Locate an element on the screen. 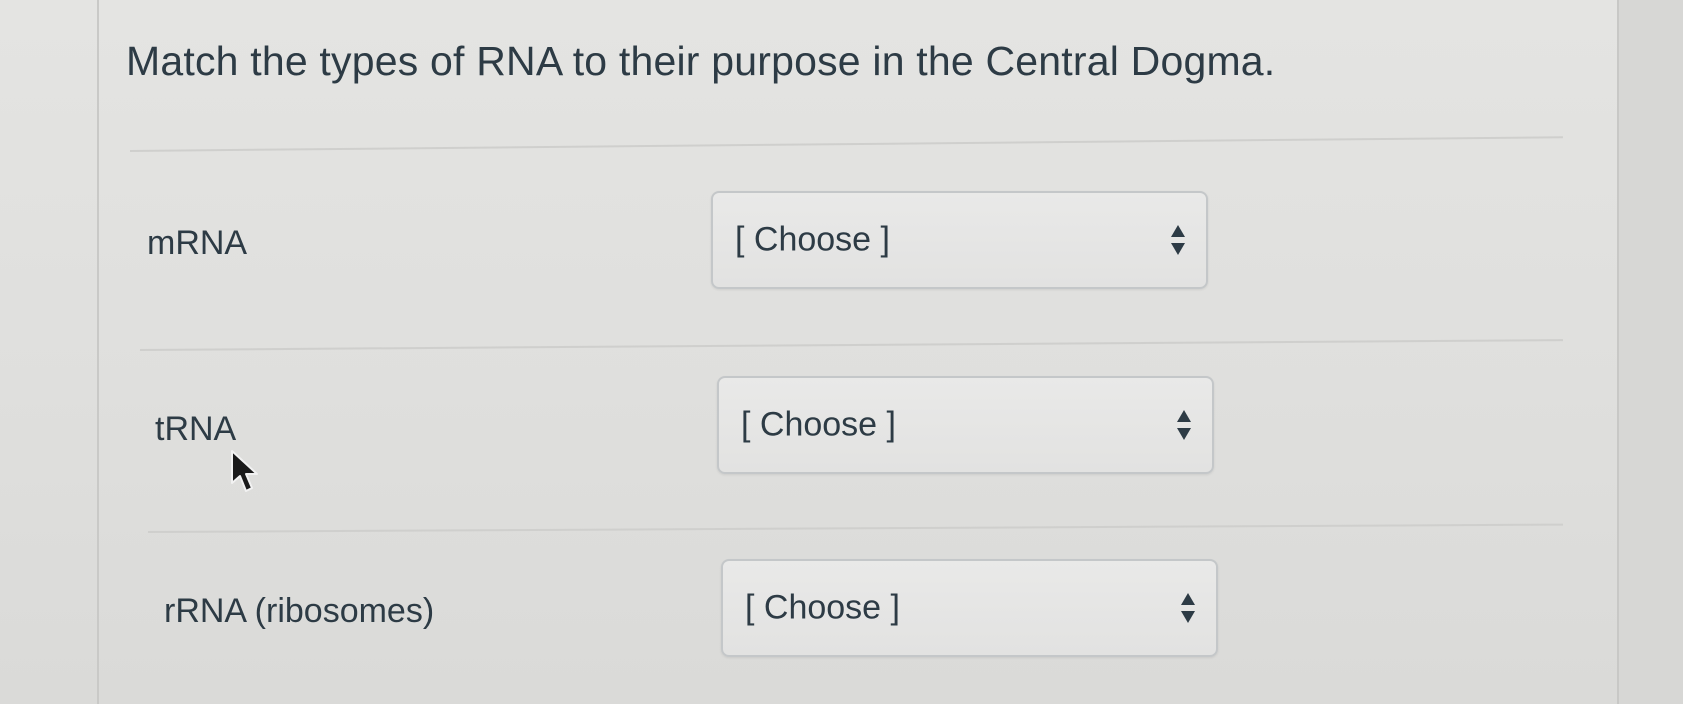 The height and width of the screenshot is (704, 1683). match-select-trna: [ Choose ] is located at coordinates (965, 425).